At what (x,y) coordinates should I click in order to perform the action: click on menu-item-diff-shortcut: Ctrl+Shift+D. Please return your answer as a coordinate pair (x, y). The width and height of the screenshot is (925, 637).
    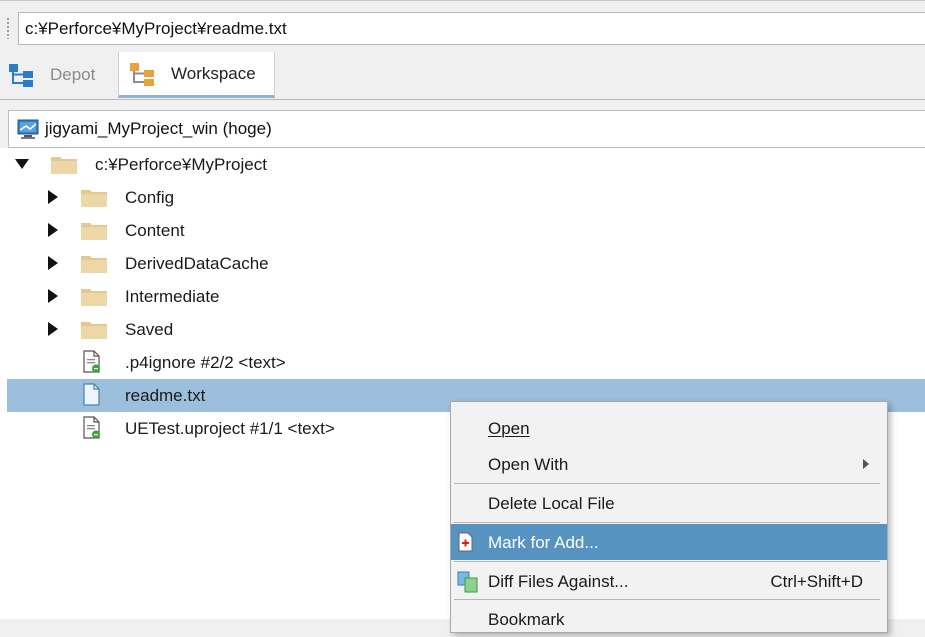
    Looking at the image, I should click on (816, 581).